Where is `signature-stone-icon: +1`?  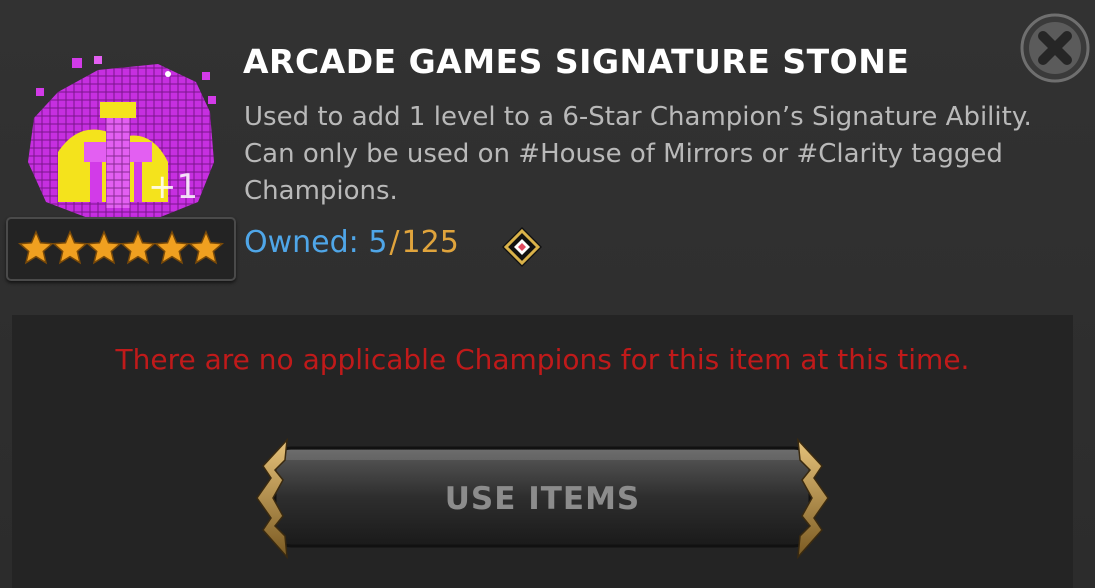 signature-stone-icon: +1 is located at coordinates (123, 137).